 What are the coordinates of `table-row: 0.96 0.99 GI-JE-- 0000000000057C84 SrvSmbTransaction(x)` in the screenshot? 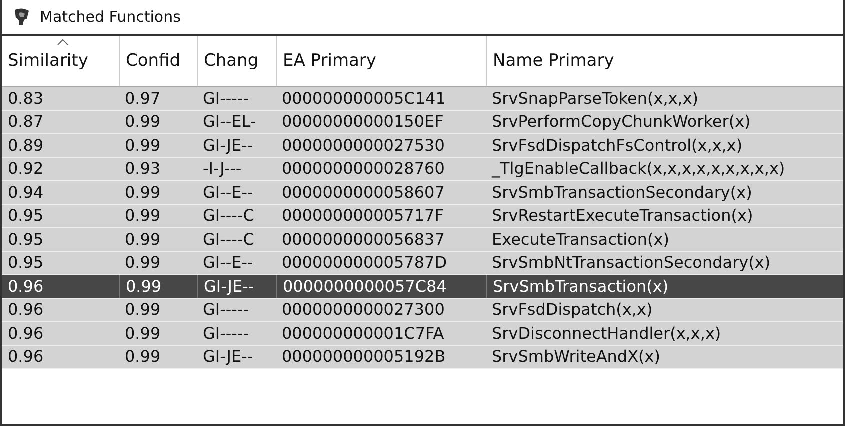 It's located at (422, 286).